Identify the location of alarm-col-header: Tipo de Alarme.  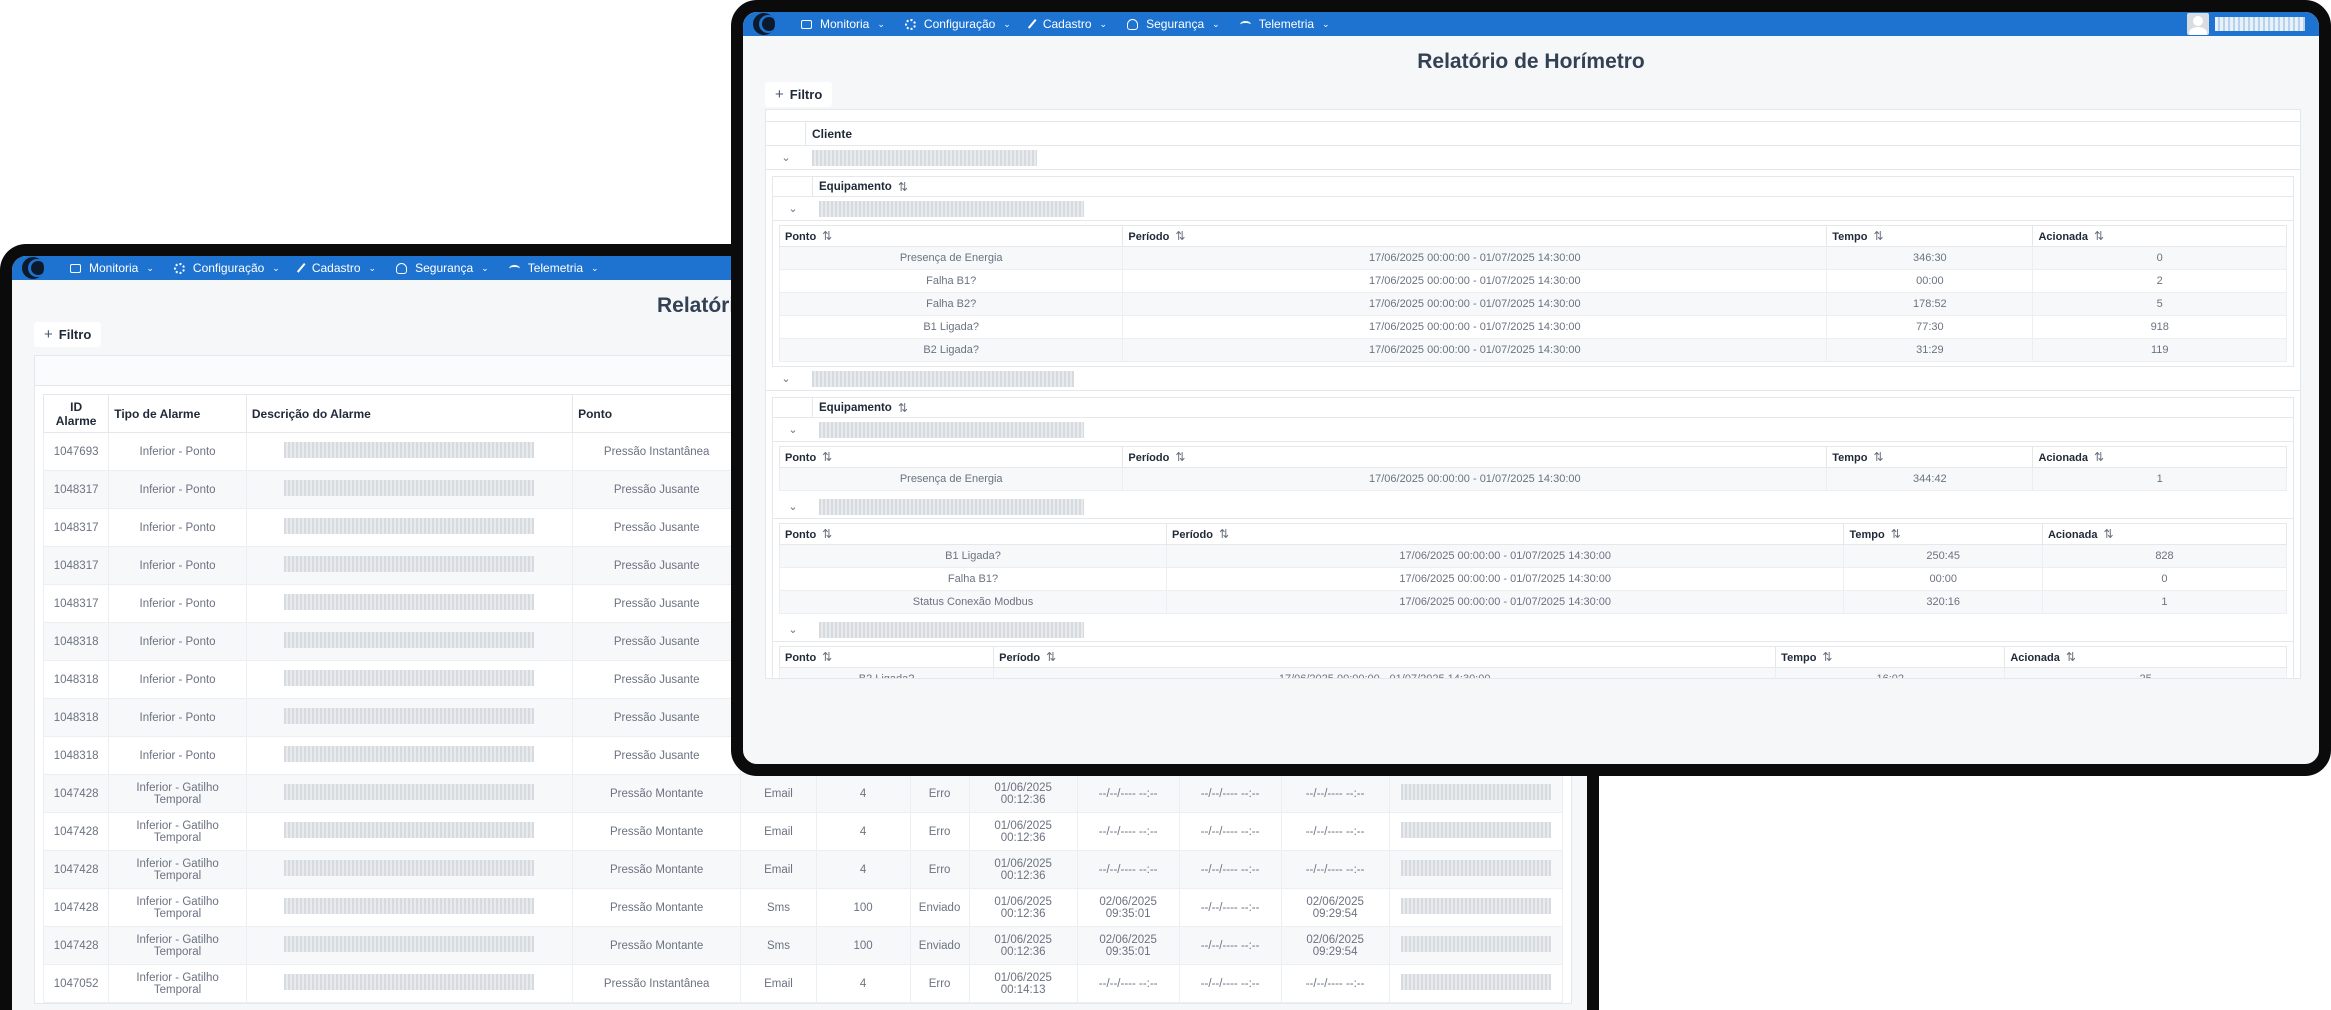
(177, 413).